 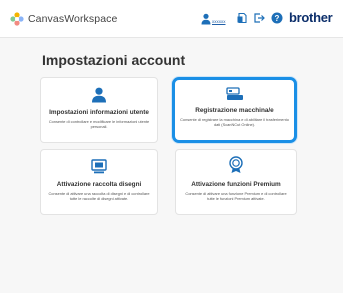 What do you see at coordinates (242, 18) in the screenshot?
I see `document-icon` at bounding box center [242, 18].